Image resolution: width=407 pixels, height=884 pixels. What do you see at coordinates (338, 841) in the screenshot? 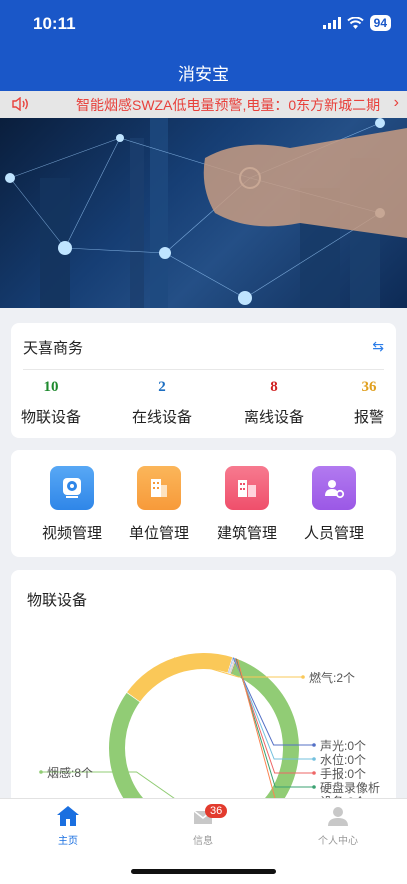
I see `tab-label: 个人中心` at bounding box center [338, 841].